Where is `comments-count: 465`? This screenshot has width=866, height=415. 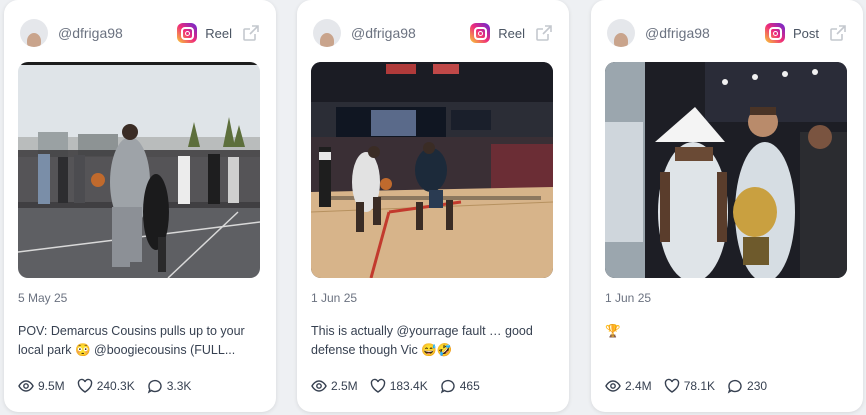 comments-count: 465 is located at coordinates (469, 386).